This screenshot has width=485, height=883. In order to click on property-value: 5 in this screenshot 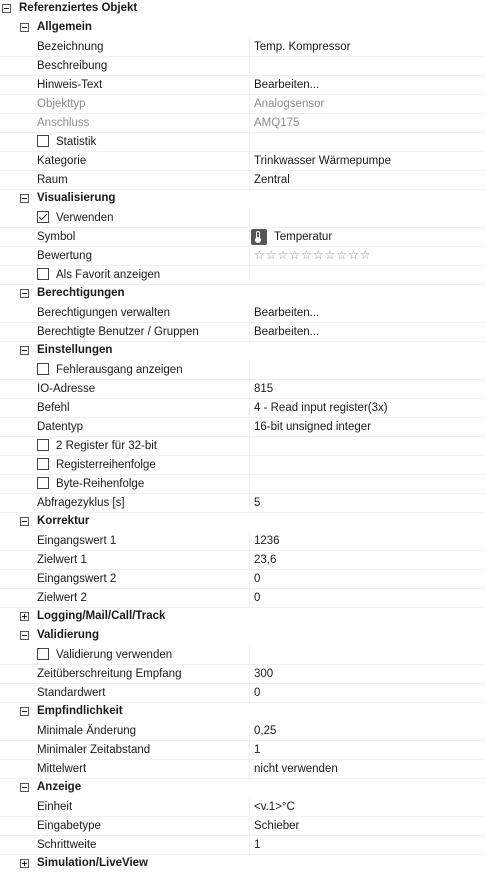, I will do `click(257, 503)`.